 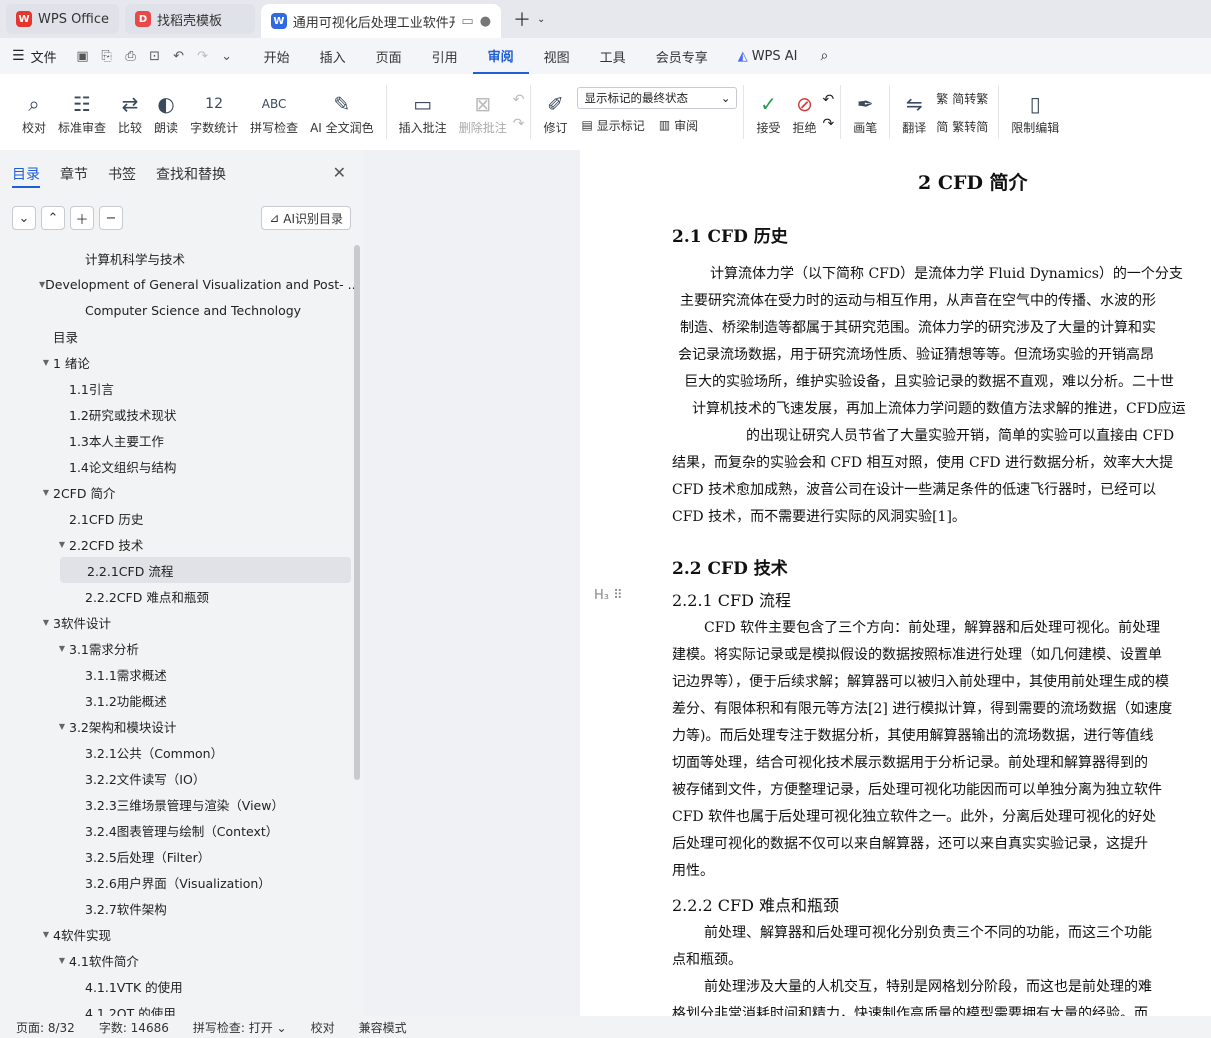 I want to click on menu-member: 会员专享, so click(x=682, y=56).